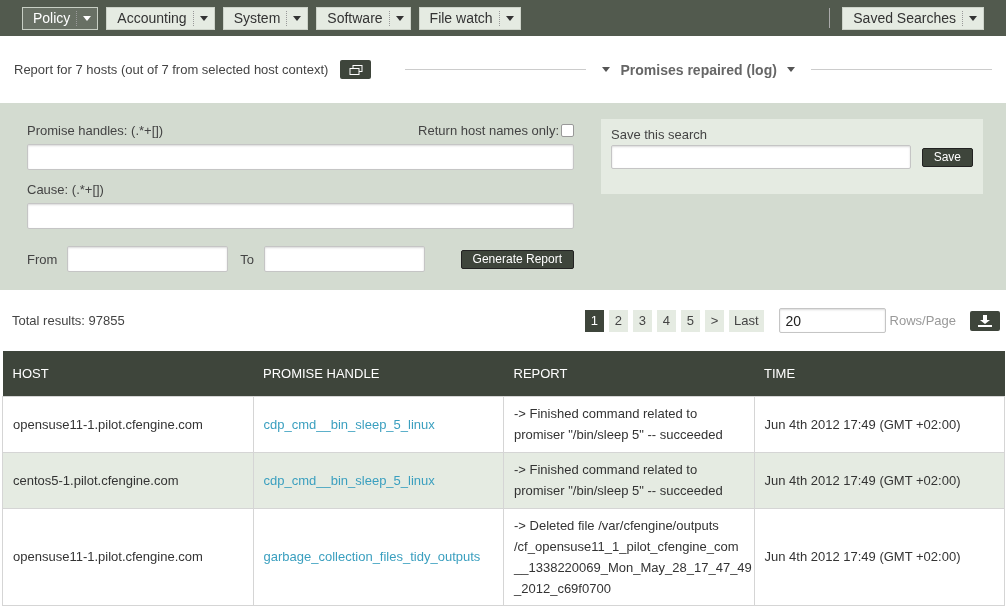 The image size is (1006, 608). What do you see at coordinates (666, 320) in the screenshot?
I see `page-button: 4` at bounding box center [666, 320].